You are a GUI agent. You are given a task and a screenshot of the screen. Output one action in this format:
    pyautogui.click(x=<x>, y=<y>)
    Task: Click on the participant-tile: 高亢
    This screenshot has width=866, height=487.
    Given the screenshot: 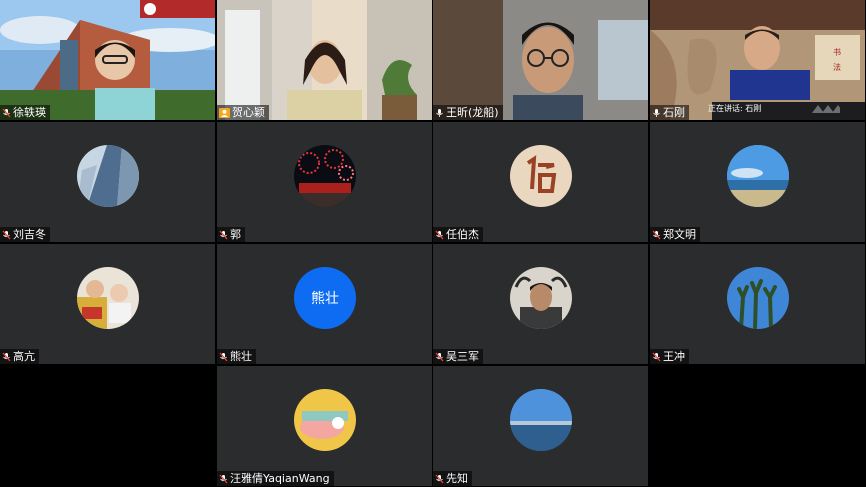 What is the action you would take?
    pyautogui.click(x=107, y=304)
    